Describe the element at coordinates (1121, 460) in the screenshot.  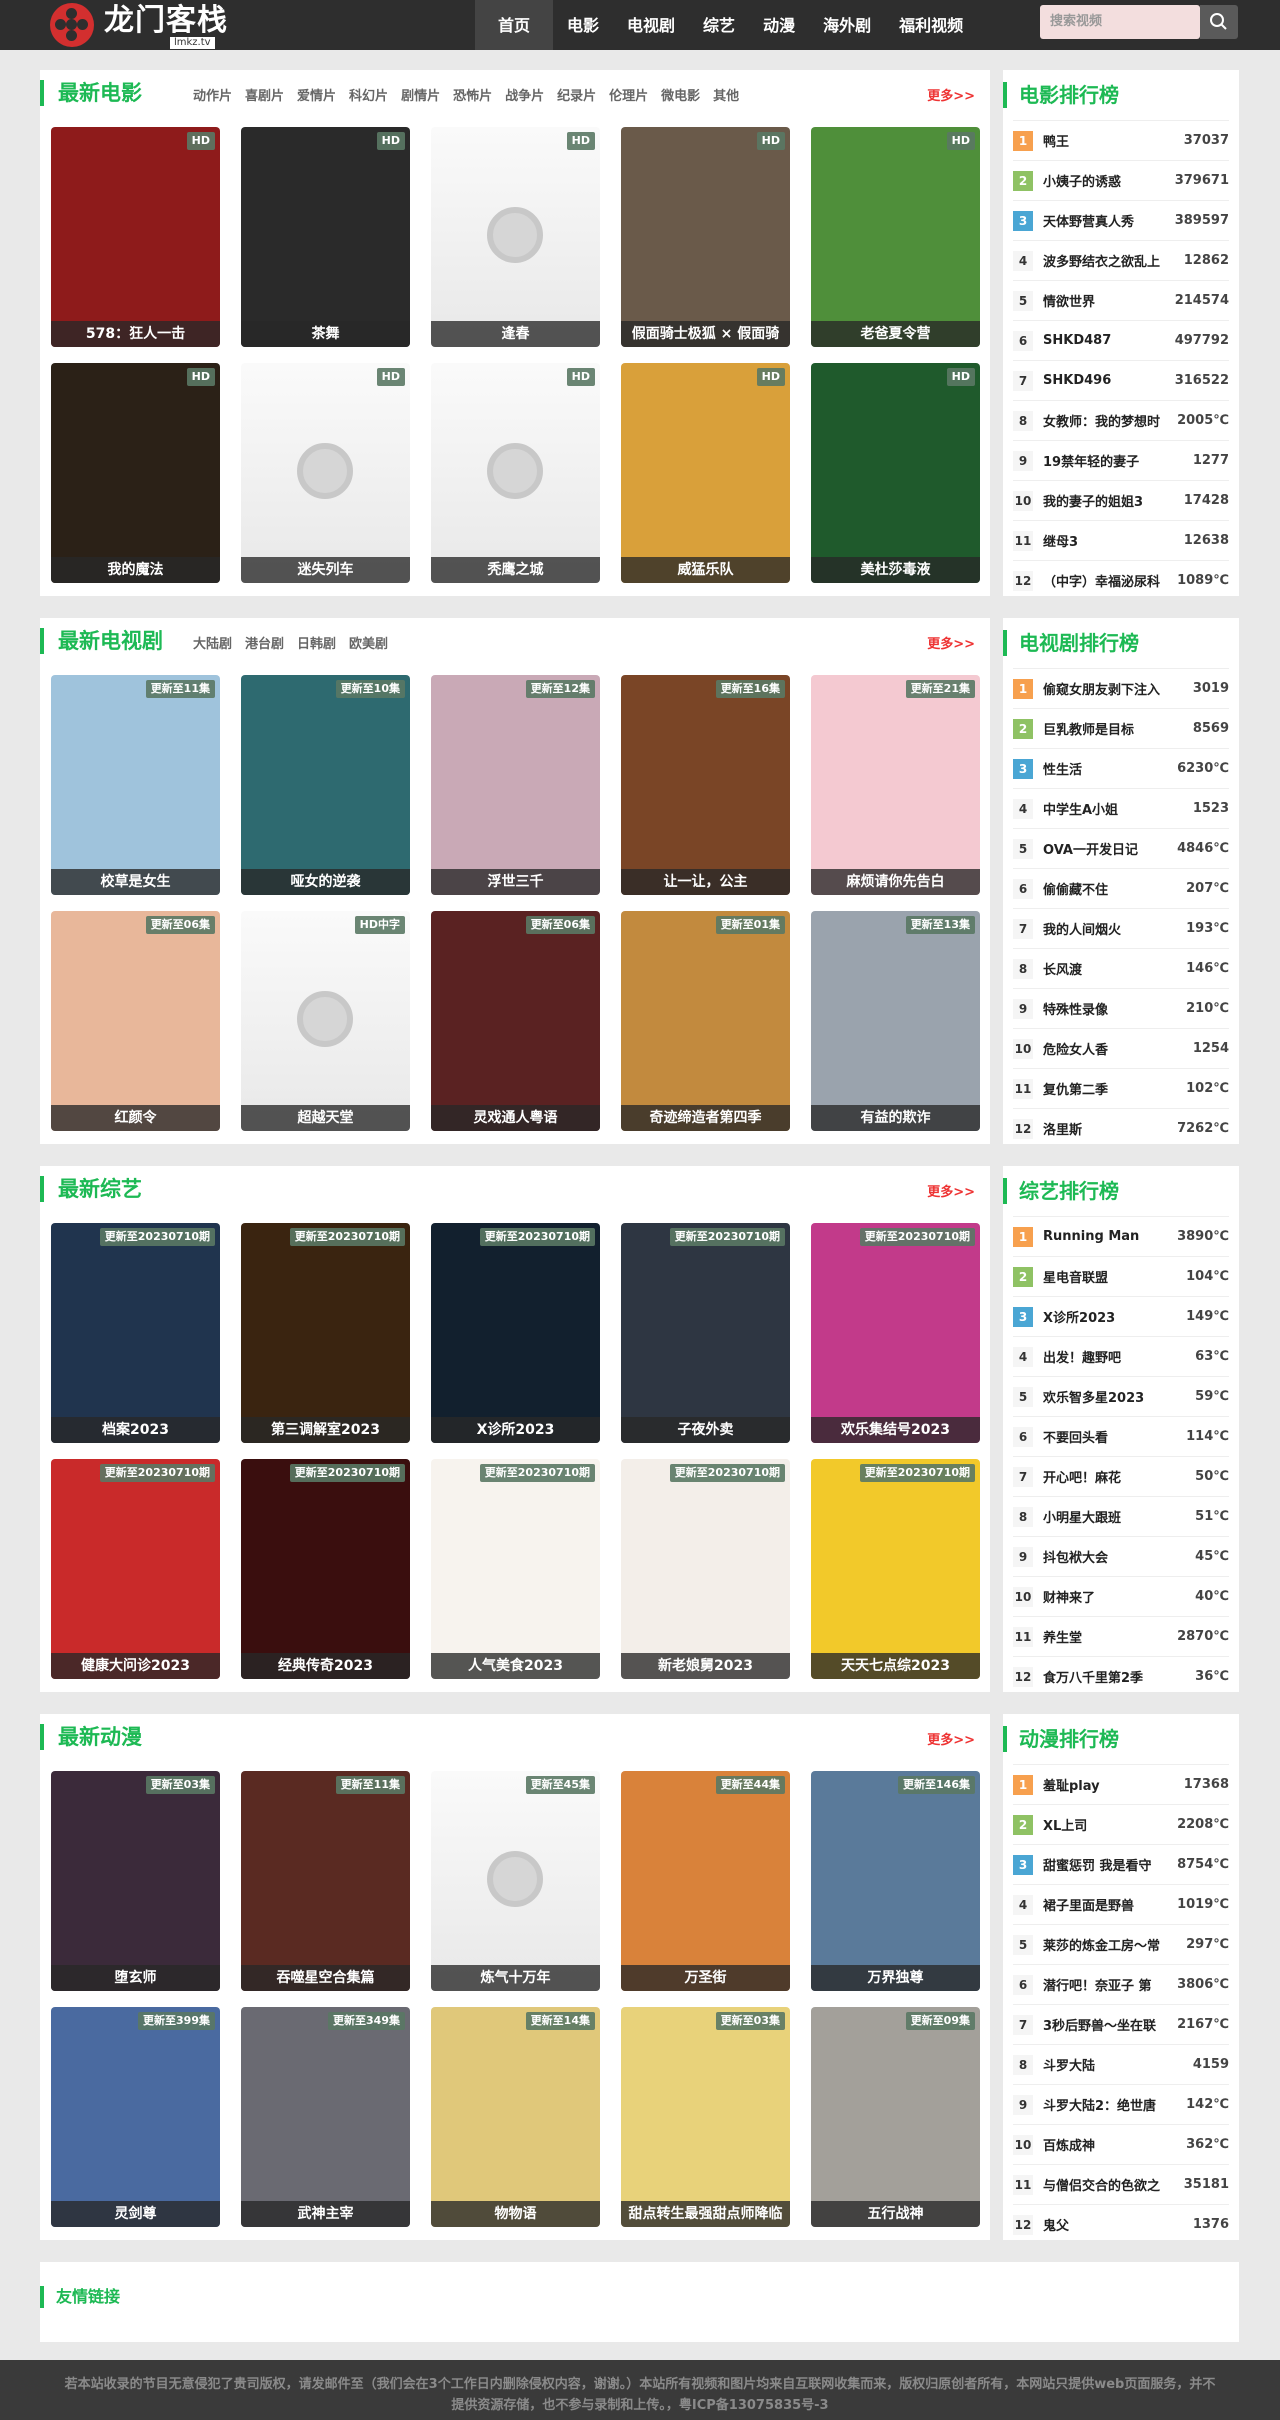
I see `ranking-item: 9 19禁年轻的妻子 1277` at that location.